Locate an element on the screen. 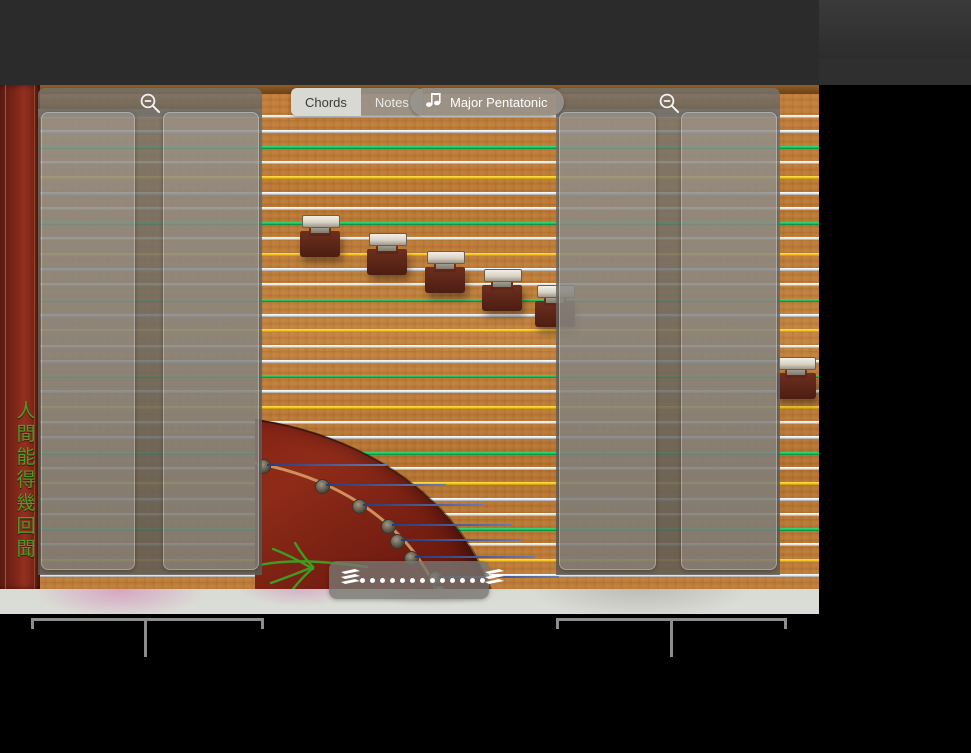 Image resolution: width=971 pixels, height=753 pixels. side-inscription: 人間能得幾回聞 is located at coordinates (26, 480).